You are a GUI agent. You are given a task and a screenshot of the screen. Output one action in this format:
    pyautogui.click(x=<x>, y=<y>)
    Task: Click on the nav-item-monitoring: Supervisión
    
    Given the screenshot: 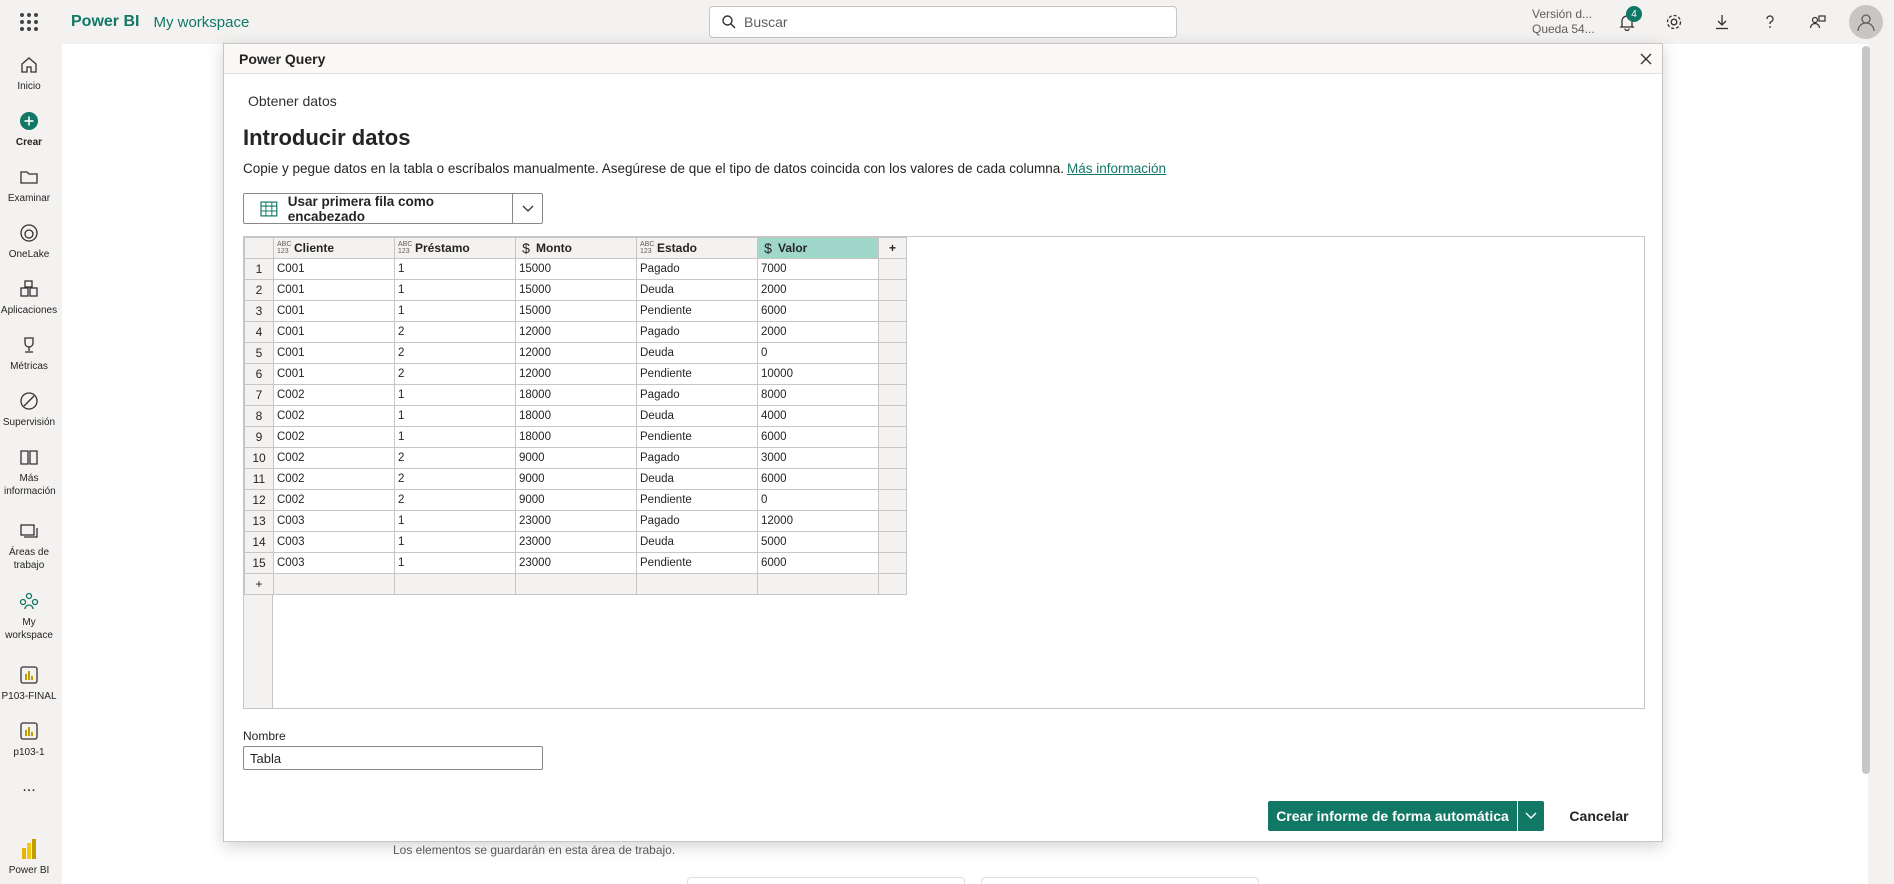 What is the action you would take?
    pyautogui.click(x=29, y=409)
    